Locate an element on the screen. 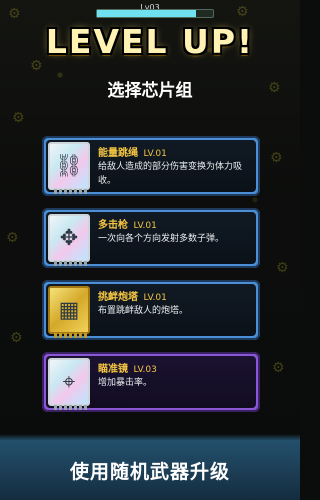  card-inner: ✥ 多击枪 LV.01 一次向各个方向发射多数子弹。 is located at coordinates (151, 239).